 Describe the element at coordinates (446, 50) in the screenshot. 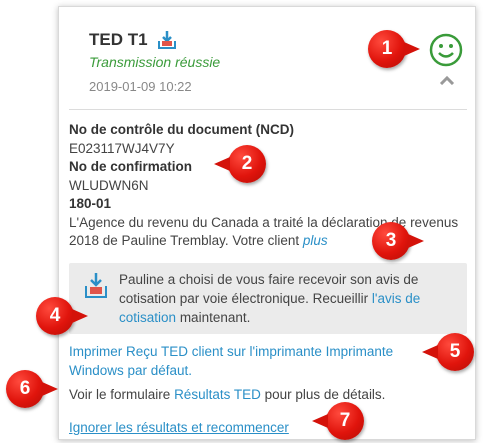

I see `smiley-icon` at that location.